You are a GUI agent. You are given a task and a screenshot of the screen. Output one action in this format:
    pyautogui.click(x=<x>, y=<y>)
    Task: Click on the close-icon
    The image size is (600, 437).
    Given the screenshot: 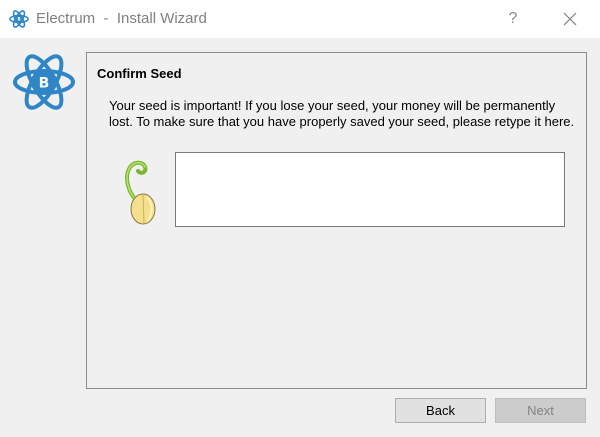 What is the action you would take?
    pyautogui.click(x=570, y=19)
    